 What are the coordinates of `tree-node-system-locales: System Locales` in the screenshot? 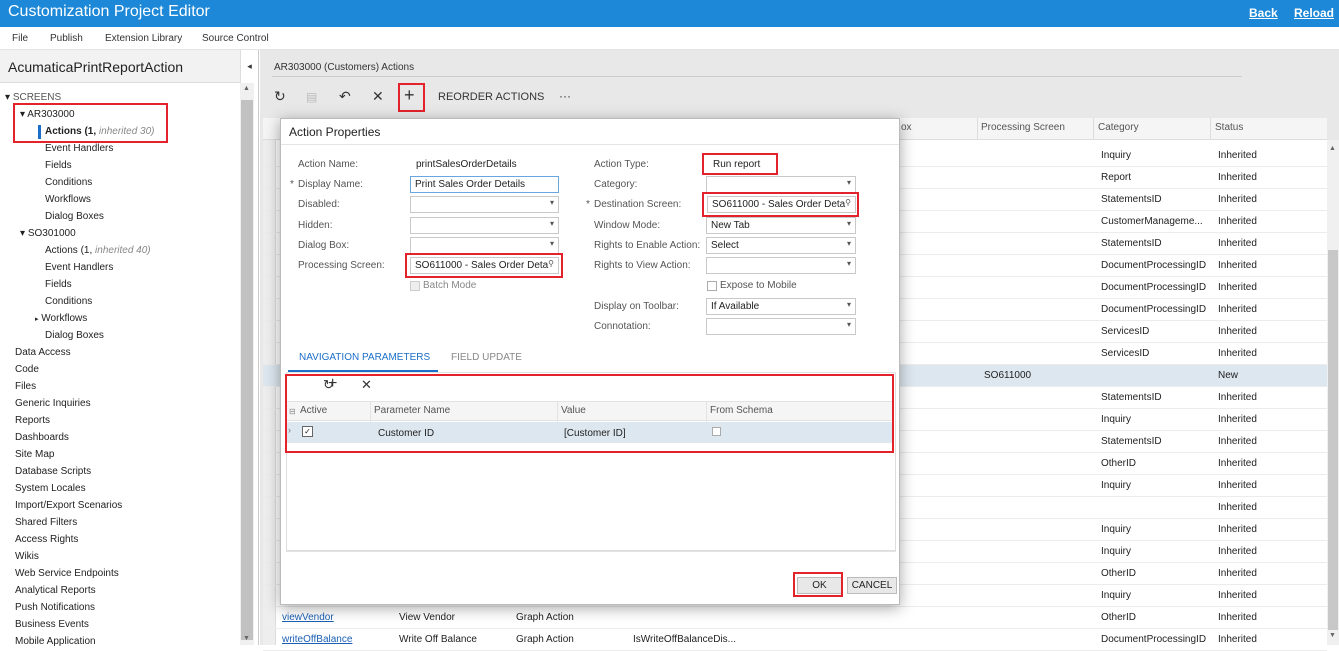 It's located at (50, 488).